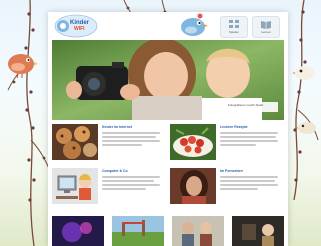 The width and height of the screenshot is (321, 246). I want to click on book-icon, so click(266, 25).